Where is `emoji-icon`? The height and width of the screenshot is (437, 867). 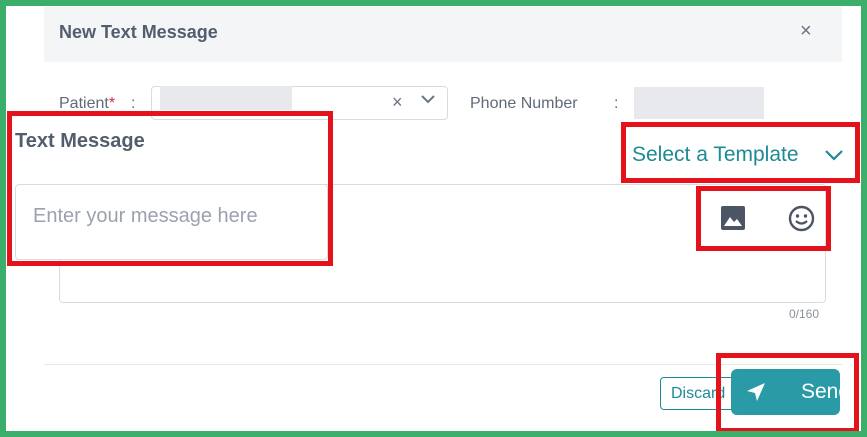
emoji-icon is located at coordinates (801, 218).